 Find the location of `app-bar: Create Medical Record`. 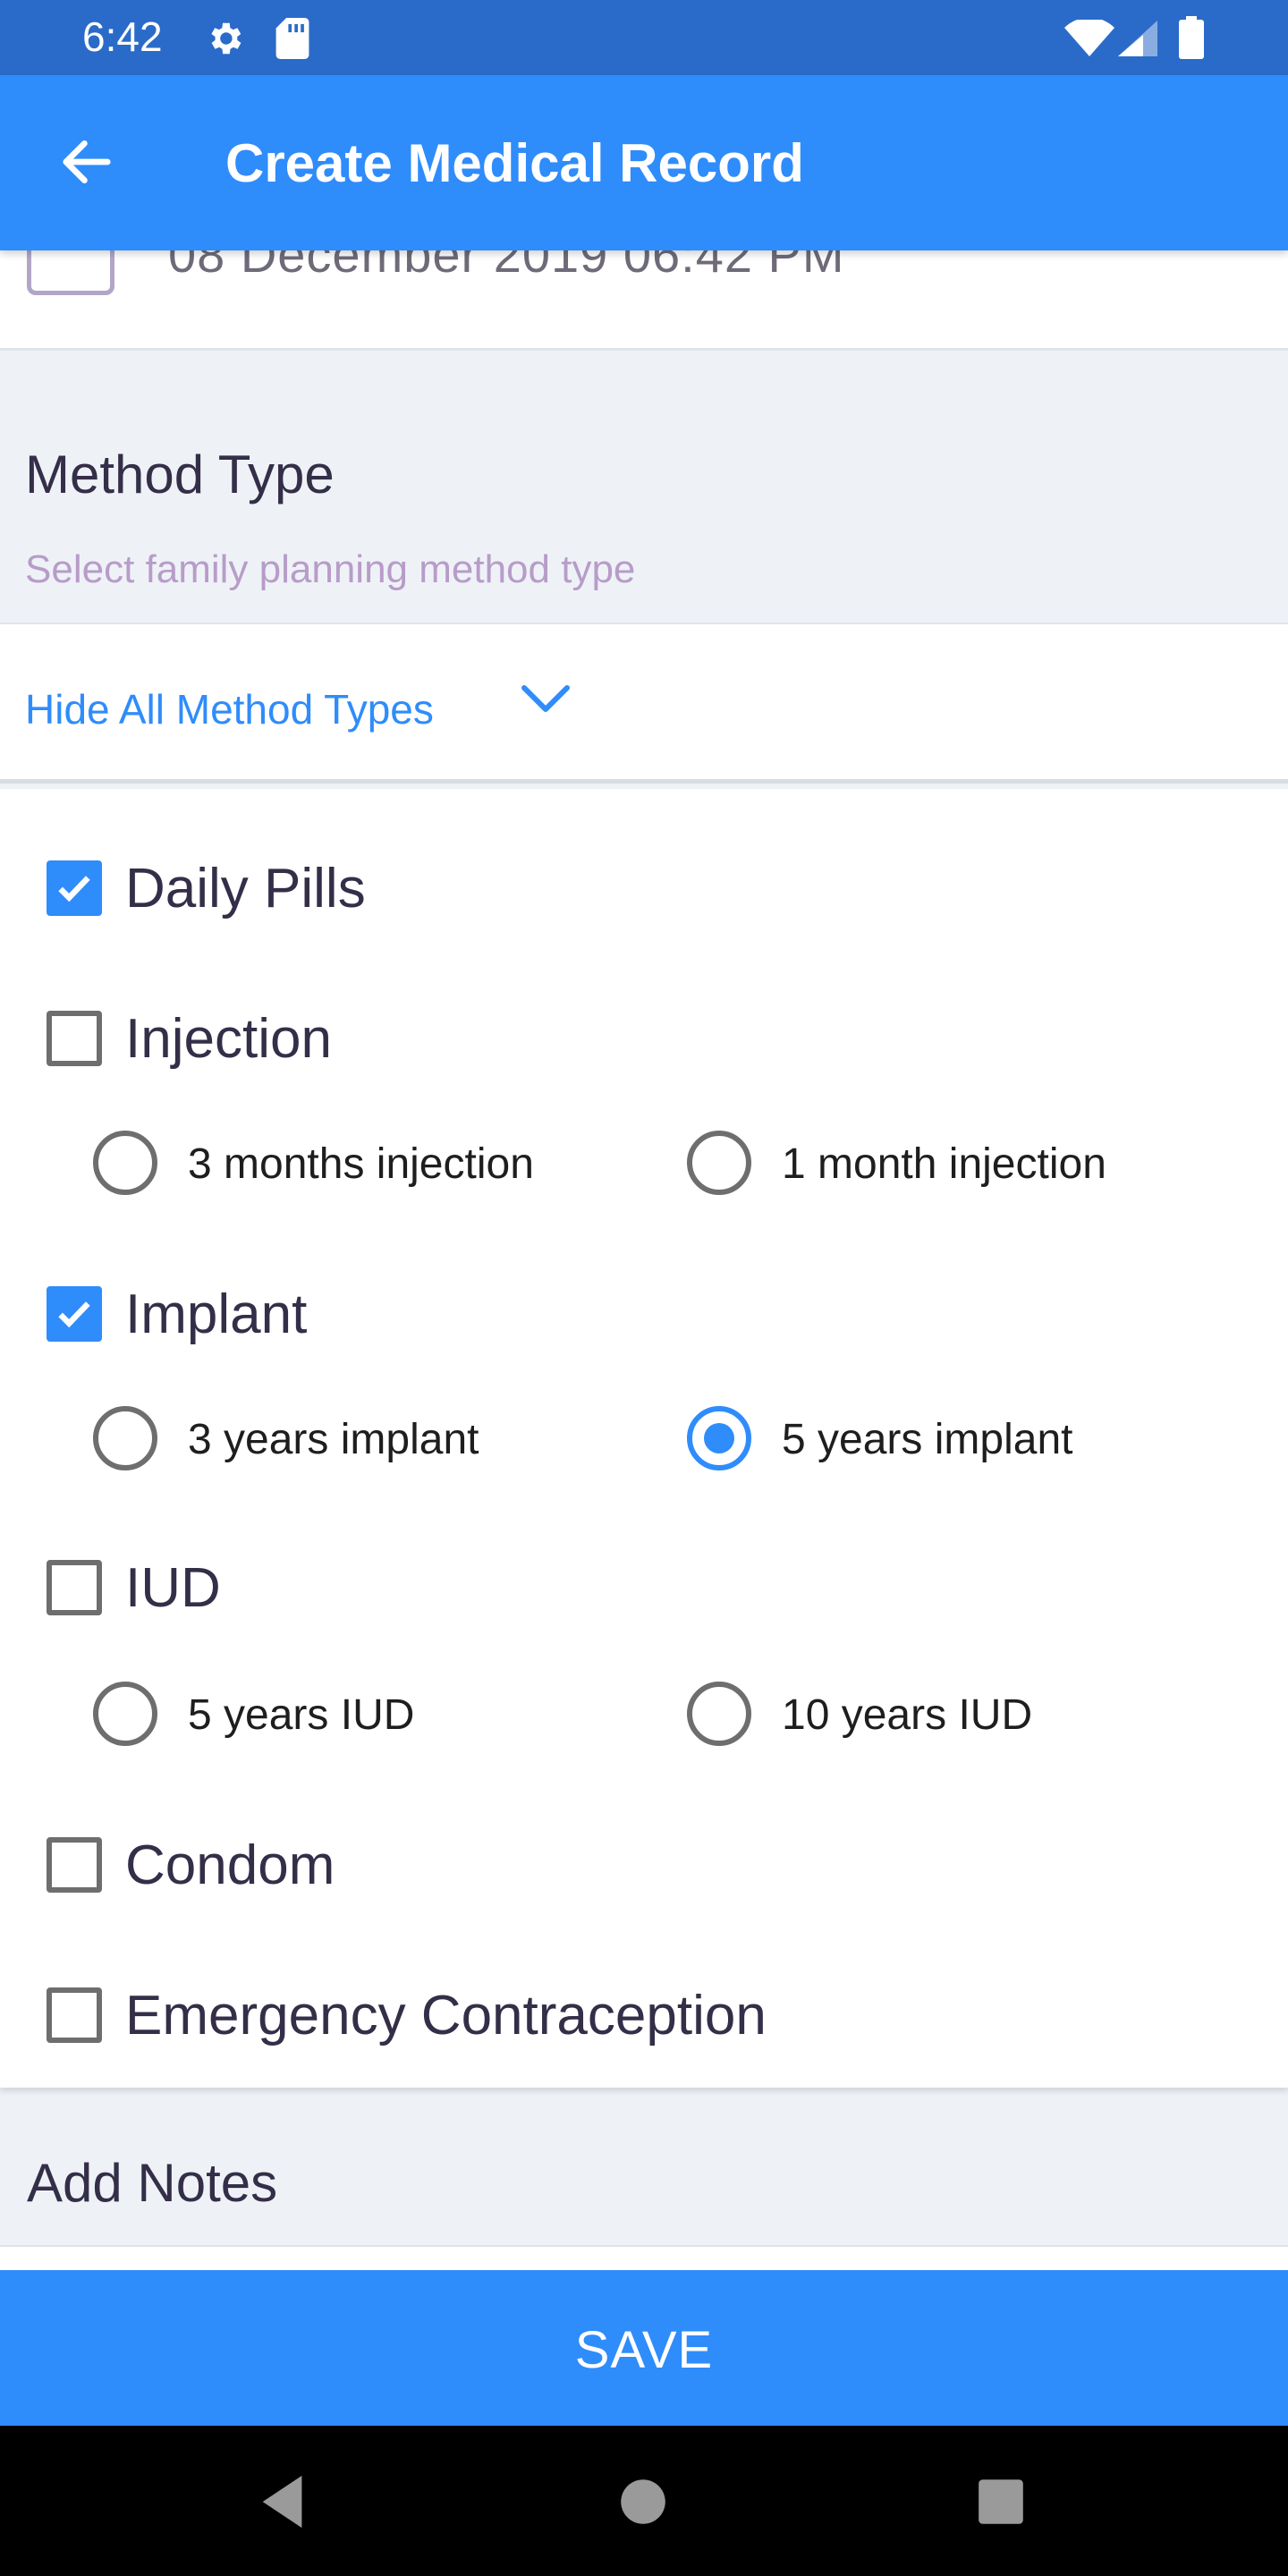

app-bar: Create Medical Record is located at coordinates (644, 162).